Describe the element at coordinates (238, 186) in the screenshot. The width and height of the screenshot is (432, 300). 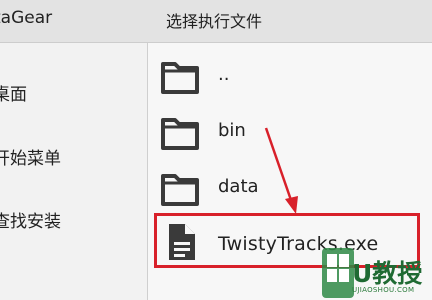
I see `file-name: data` at that location.